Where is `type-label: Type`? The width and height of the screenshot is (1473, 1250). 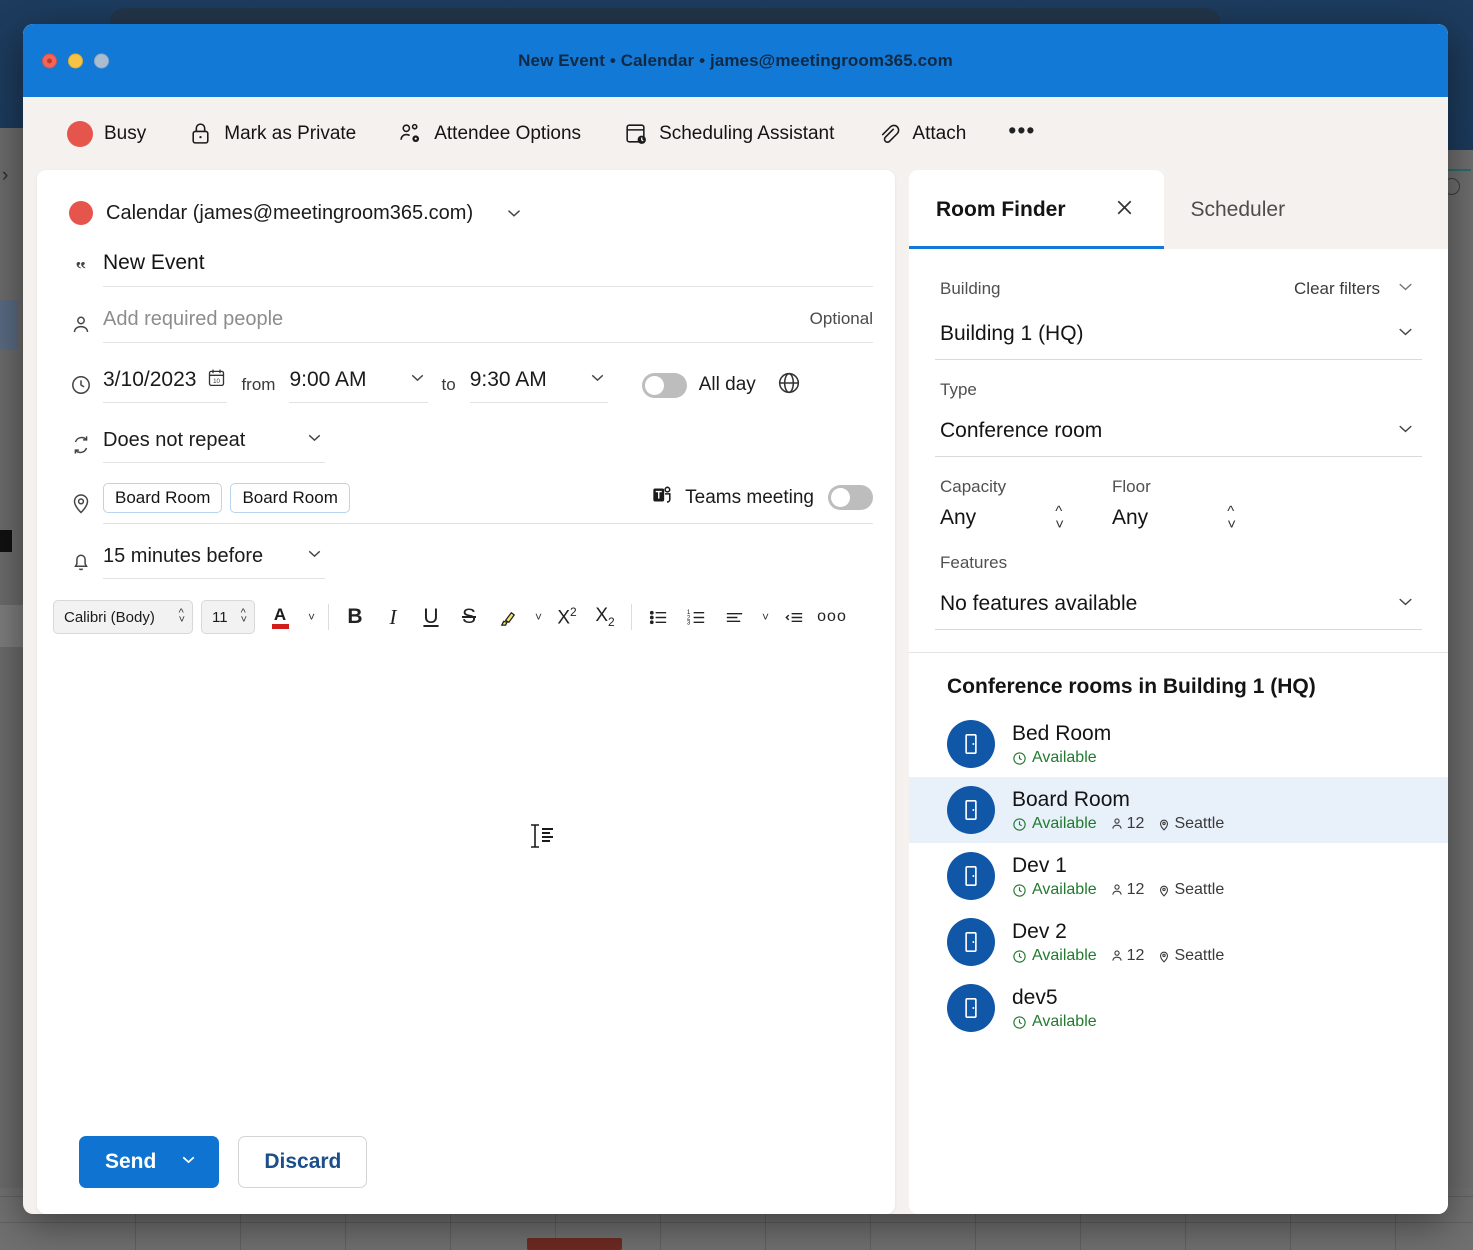
type-label: Type is located at coordinates (958, 389).